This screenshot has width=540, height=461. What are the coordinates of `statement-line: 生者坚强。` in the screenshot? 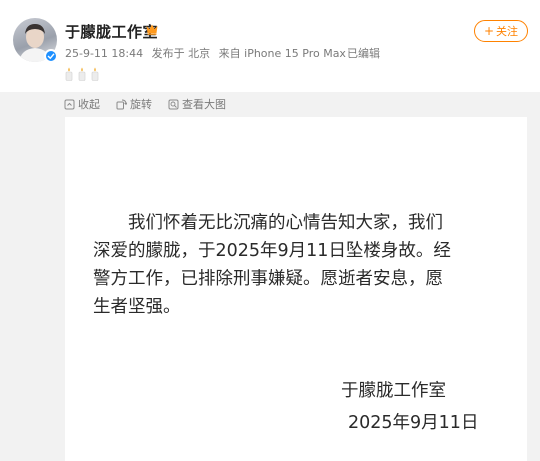 It's located at (137, 307).